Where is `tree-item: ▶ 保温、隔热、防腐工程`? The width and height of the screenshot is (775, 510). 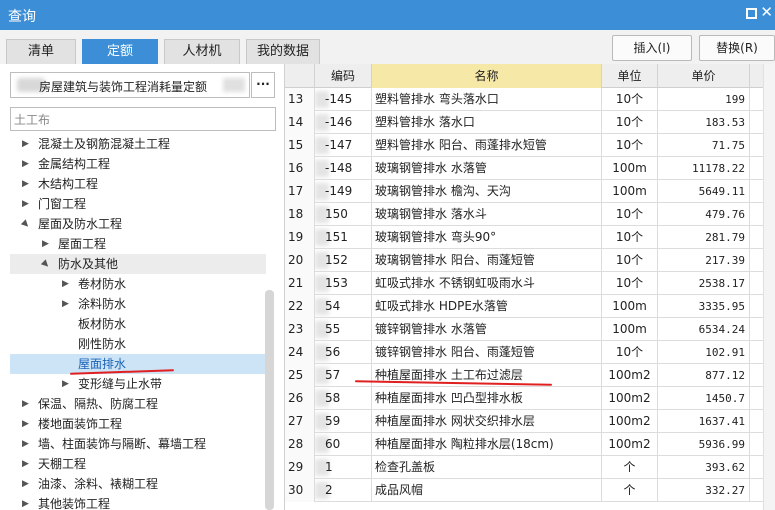 tree-item: ▶ 保温、隔热、防腐工程 is located at coordinates (138, 404).